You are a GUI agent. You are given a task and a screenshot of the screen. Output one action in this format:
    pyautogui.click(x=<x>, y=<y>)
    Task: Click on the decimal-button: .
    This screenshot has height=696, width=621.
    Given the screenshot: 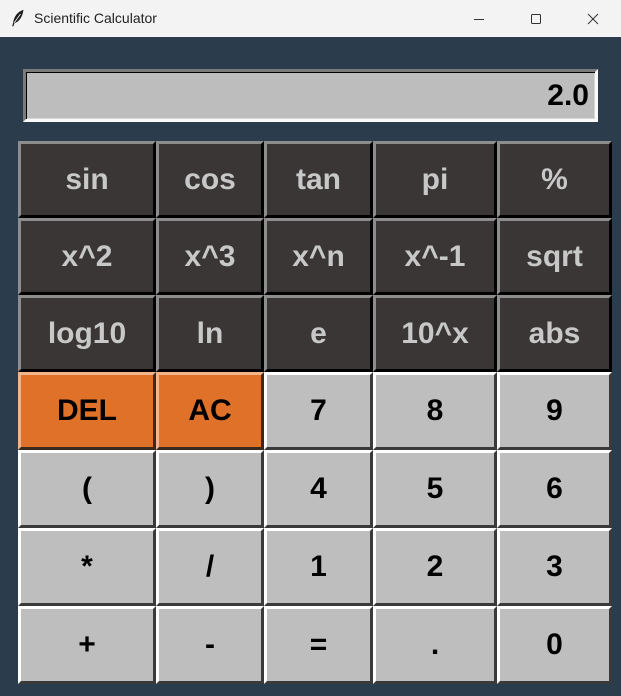 What is the action you would take?
    pyautogui.click(x=435, y=645)
    